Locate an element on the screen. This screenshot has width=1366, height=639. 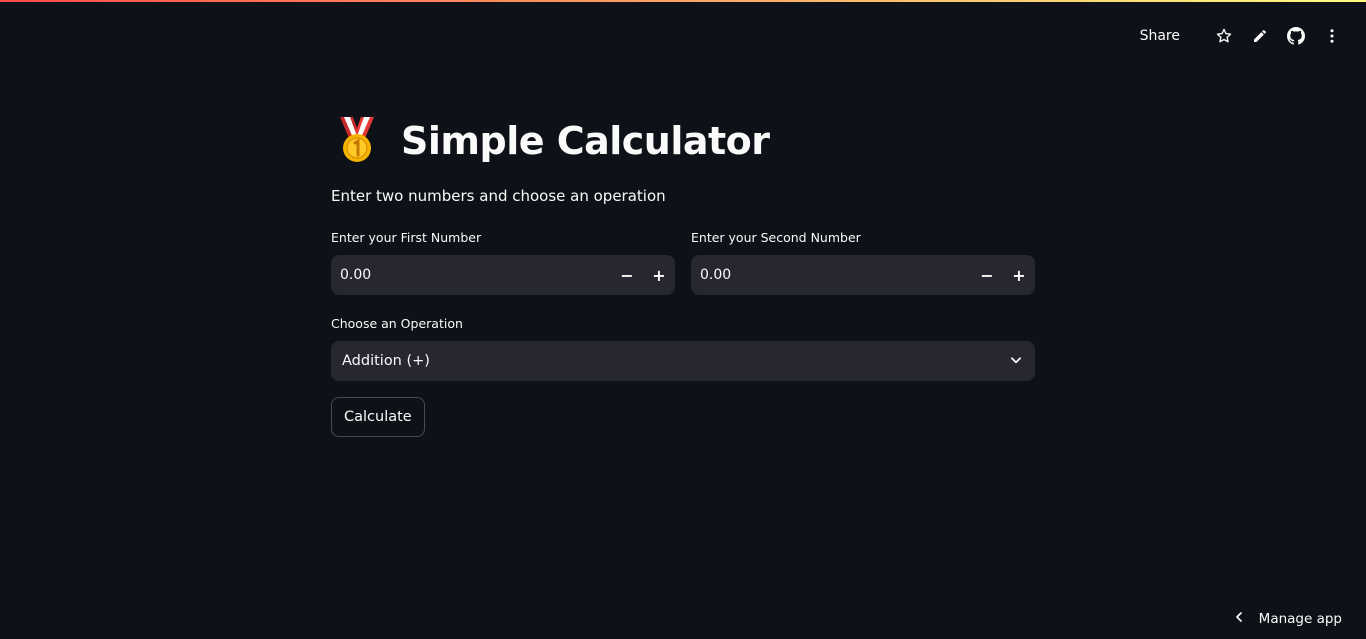
app-toolbar: Share is located at coordinates (1241, 36).